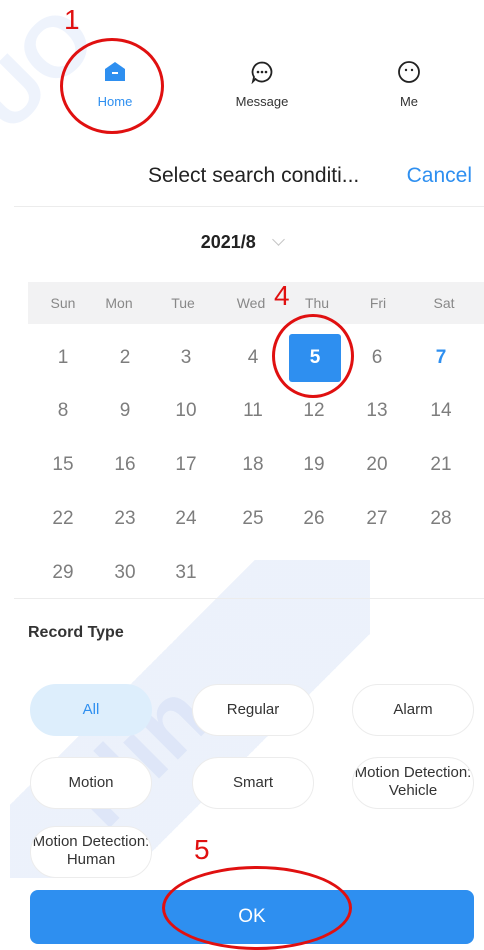  Describe the element at coordinates (115, 101) in the screenshot. I see `nav-home-label: Home` at that location.